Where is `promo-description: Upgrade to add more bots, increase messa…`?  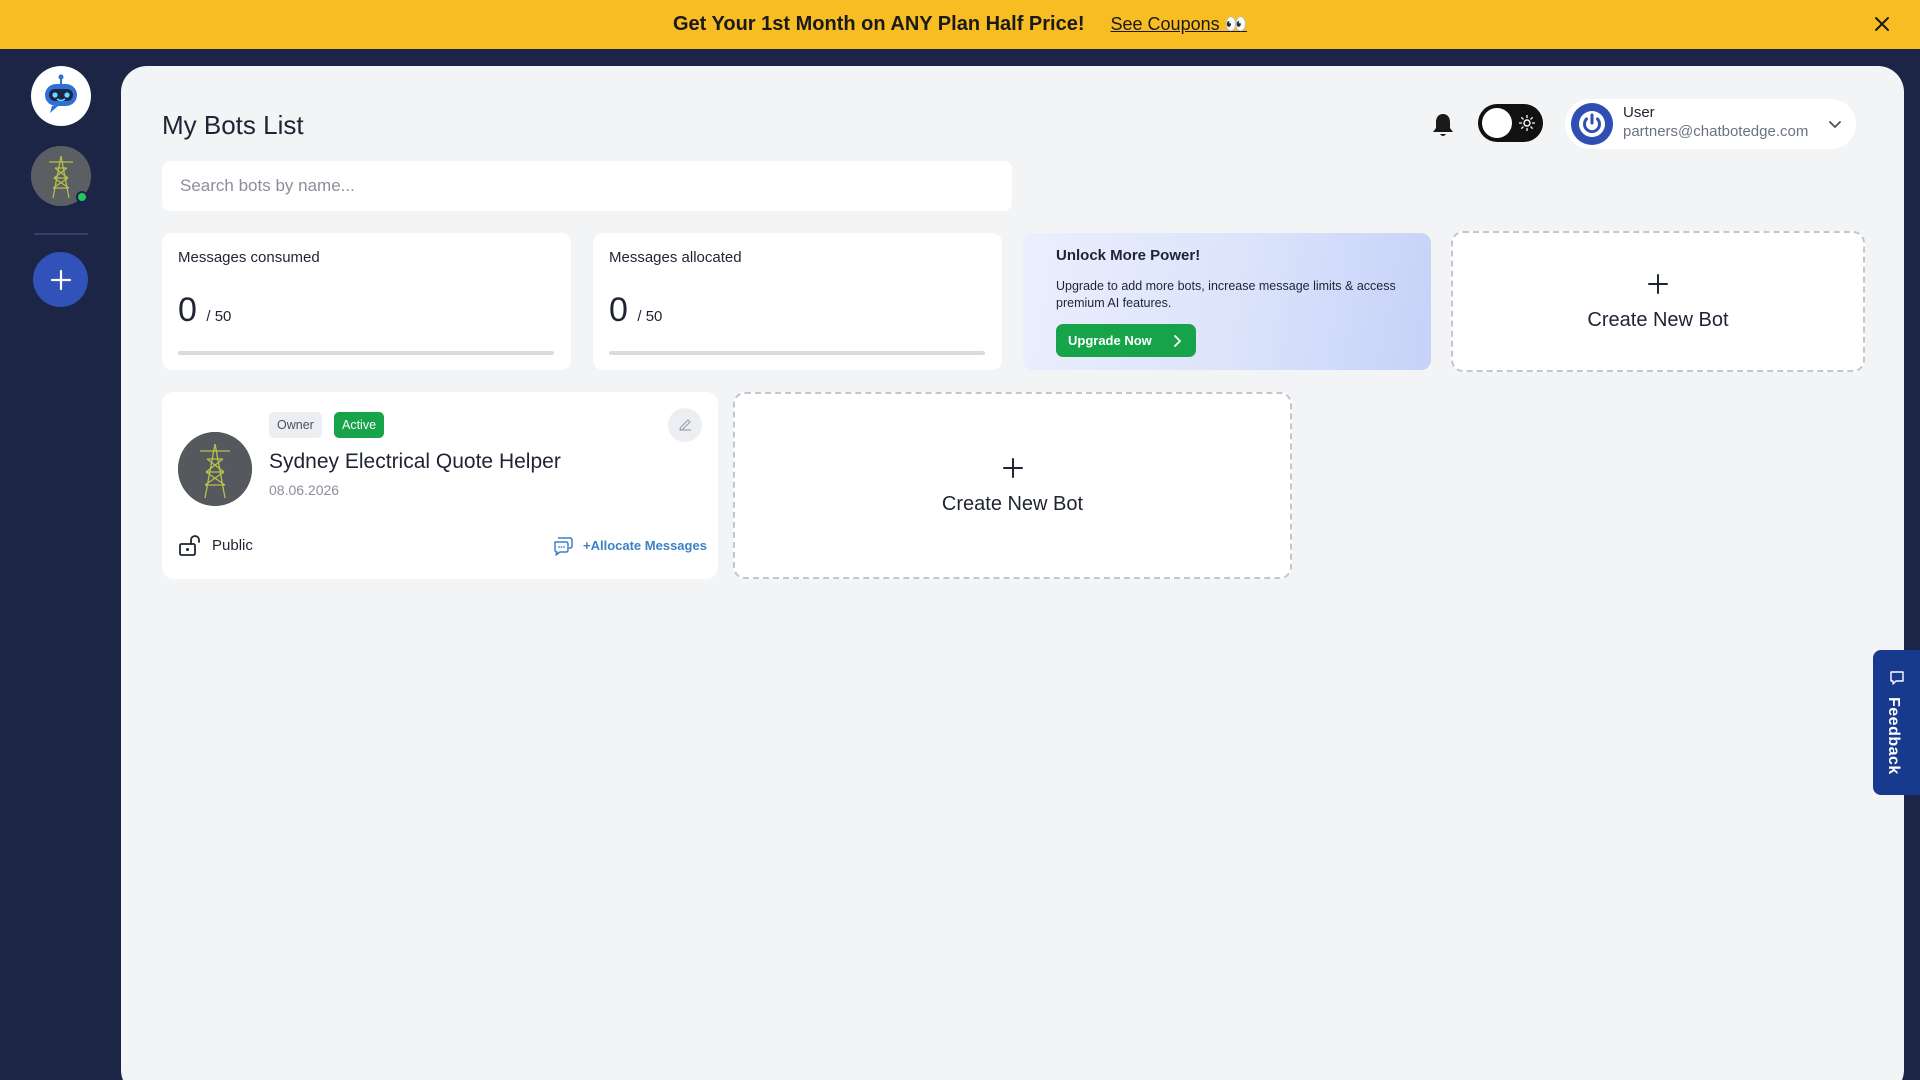
promo-description: Upgrade to add more bots, increase messa… is located at coordinates (1226, 294).